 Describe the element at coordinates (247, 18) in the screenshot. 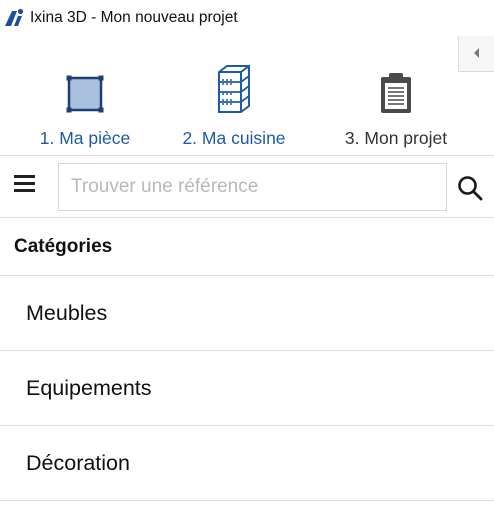

I see `title-bar: Ixina 3D - Mon nouveau projet` at that location.